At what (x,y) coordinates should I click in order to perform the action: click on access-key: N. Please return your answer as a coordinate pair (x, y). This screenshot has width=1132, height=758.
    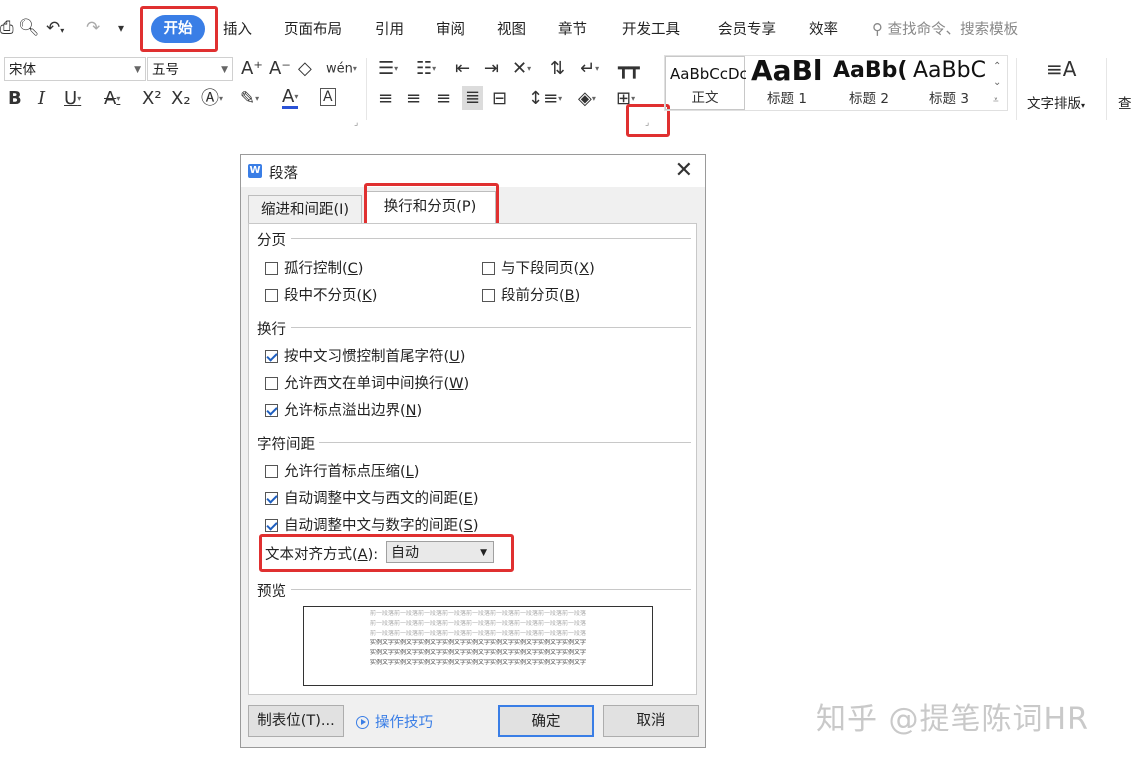
    Looking at the image, I should click on (411, 411).